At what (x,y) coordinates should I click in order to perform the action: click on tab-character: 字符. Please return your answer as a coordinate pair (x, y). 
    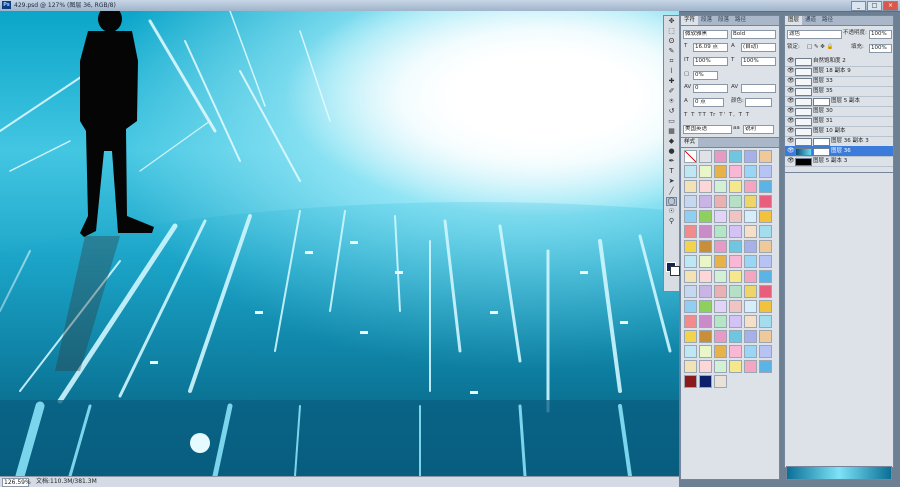
    Looking at the image, I should click on (690, 20).